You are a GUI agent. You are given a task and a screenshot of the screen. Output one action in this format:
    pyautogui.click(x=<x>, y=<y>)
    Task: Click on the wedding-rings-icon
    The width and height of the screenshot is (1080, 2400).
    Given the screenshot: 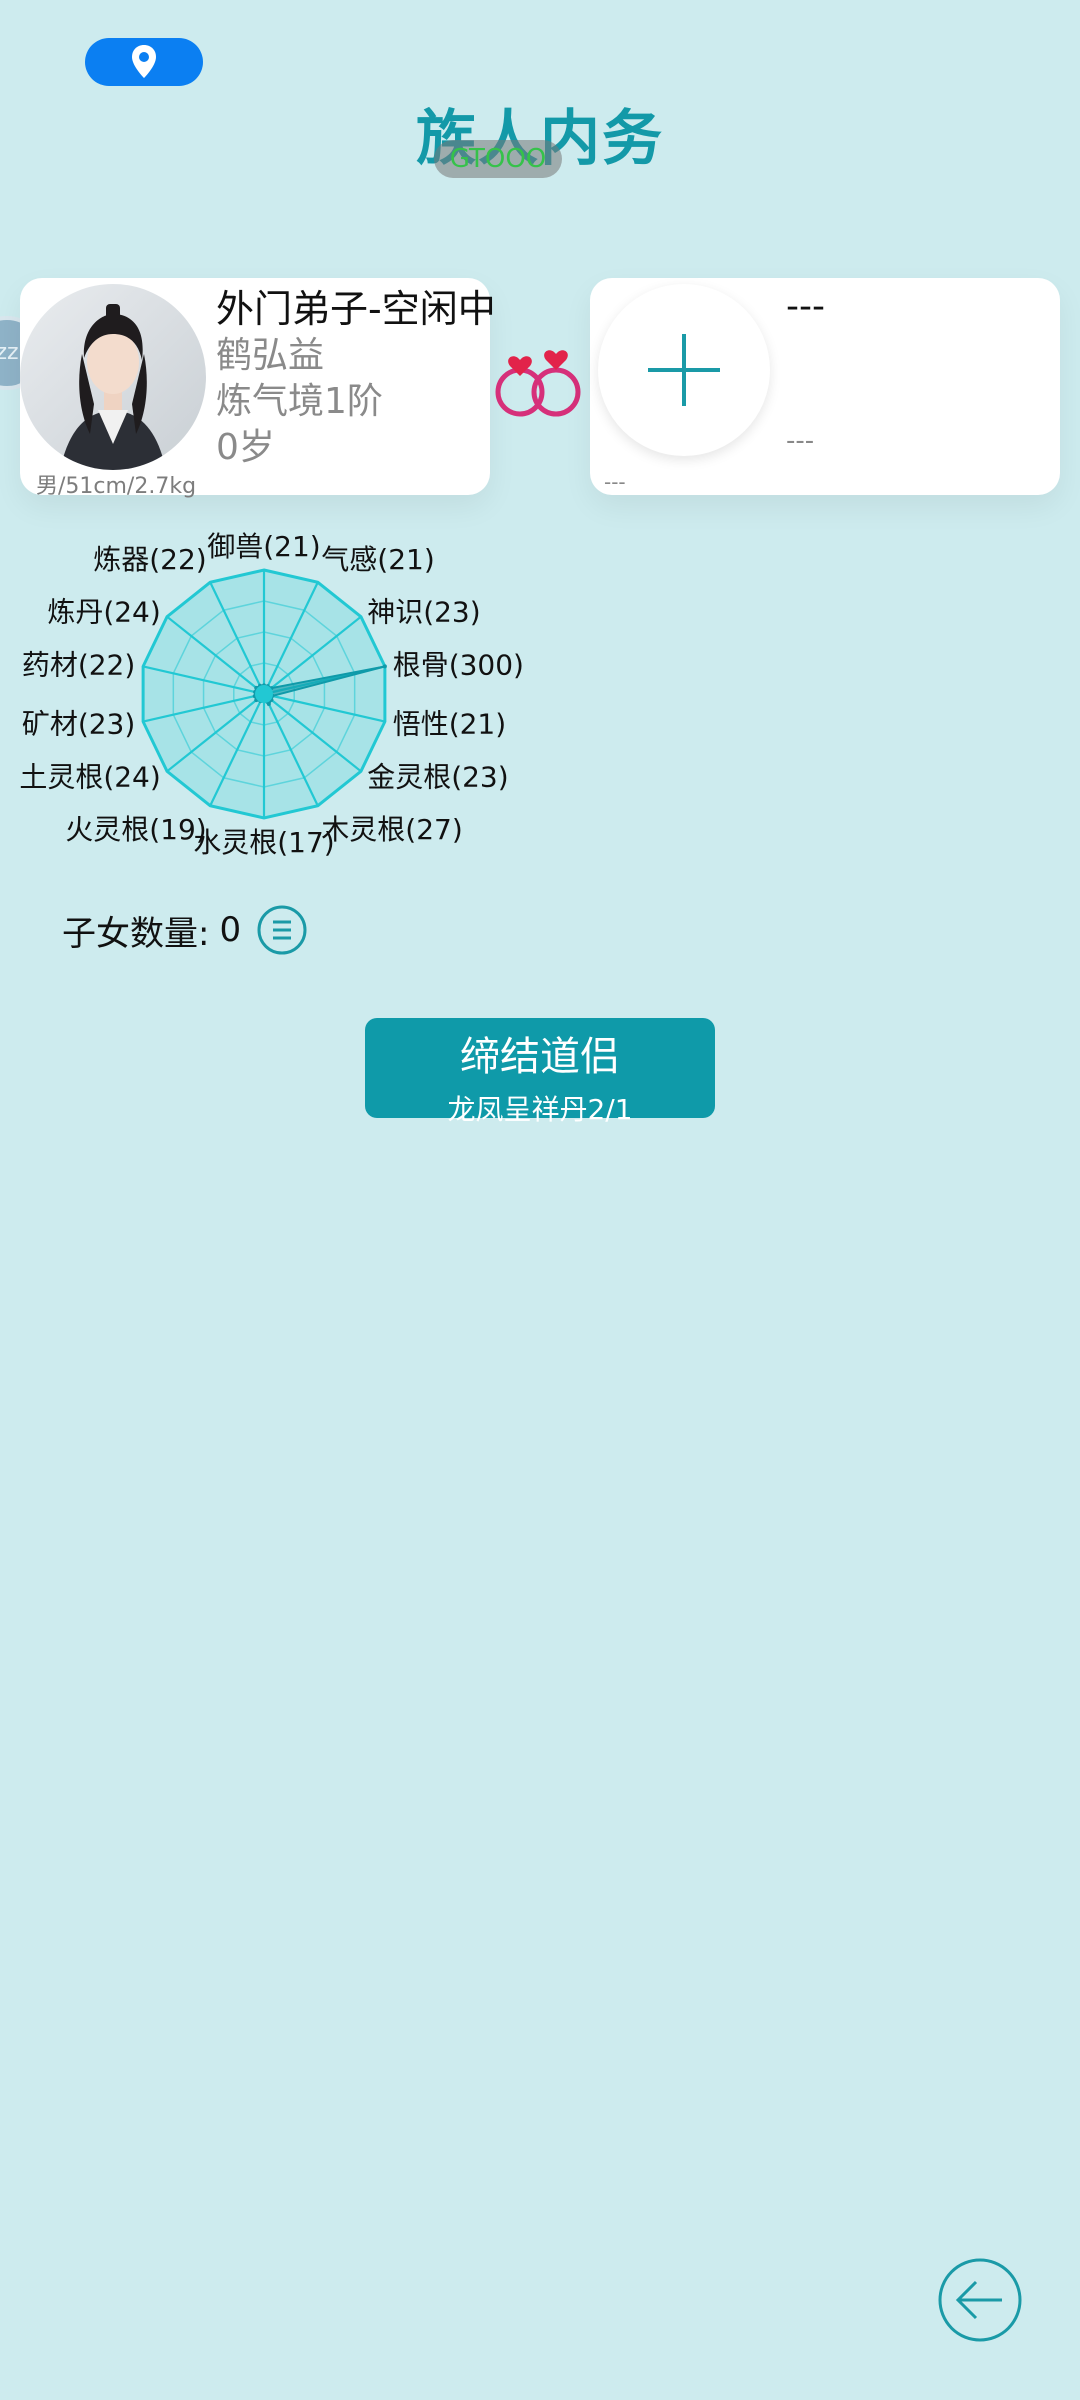 What is the action you would take?
    pyautogui.click(x=538, y=383)
    